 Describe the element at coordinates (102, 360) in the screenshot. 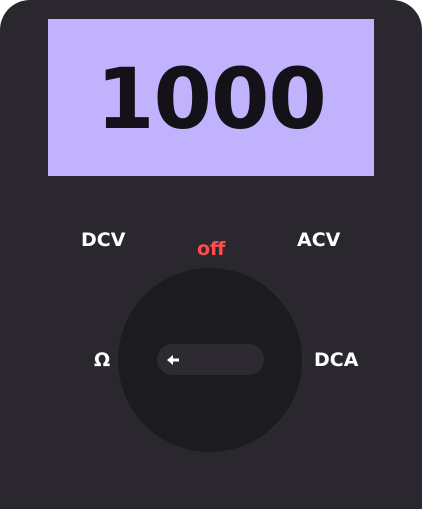

I see `dial-label-ohm: Ω` at that location.